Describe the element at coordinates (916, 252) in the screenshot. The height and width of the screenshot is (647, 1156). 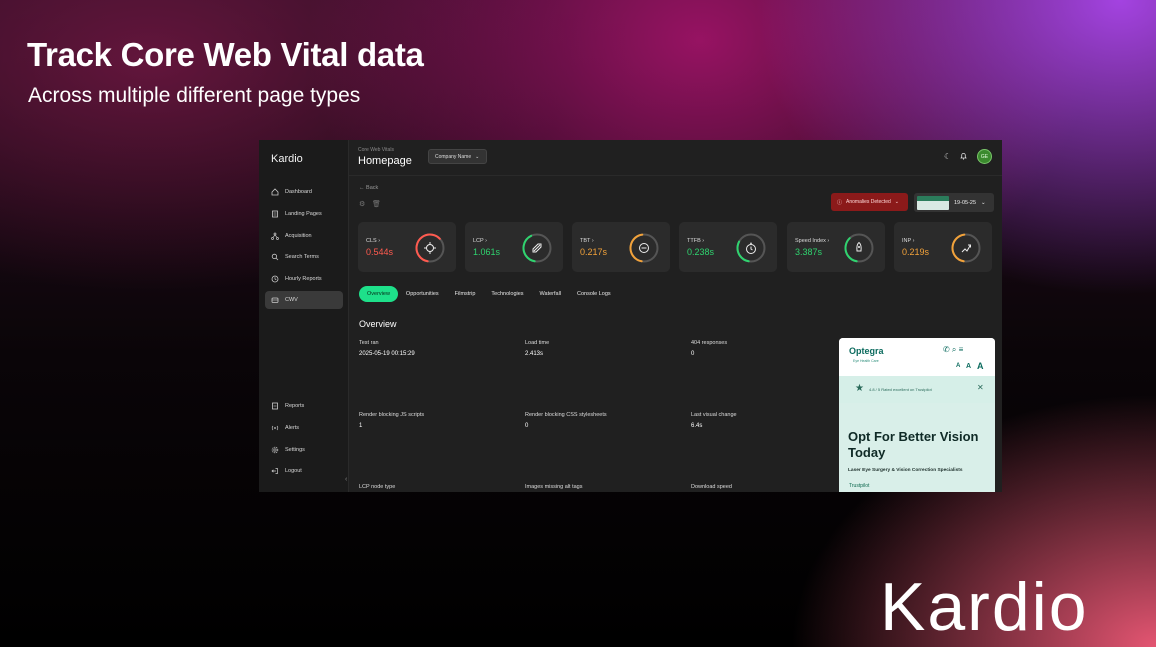
I see `metric-value: 0.219s` at that location.